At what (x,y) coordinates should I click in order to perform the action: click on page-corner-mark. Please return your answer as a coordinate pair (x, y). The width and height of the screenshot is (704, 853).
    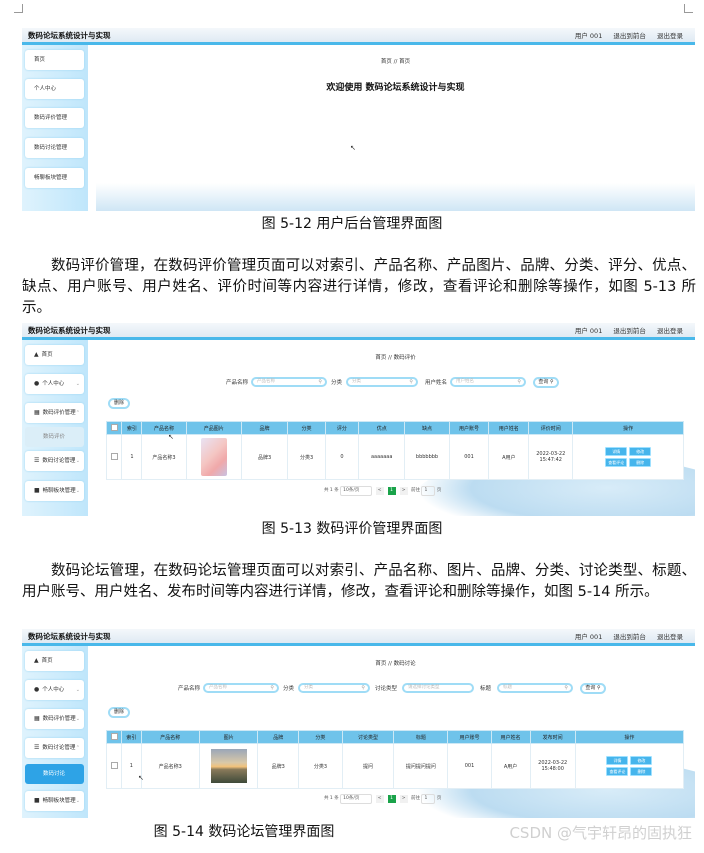
    Looking at the image, I should click on (18, 8).